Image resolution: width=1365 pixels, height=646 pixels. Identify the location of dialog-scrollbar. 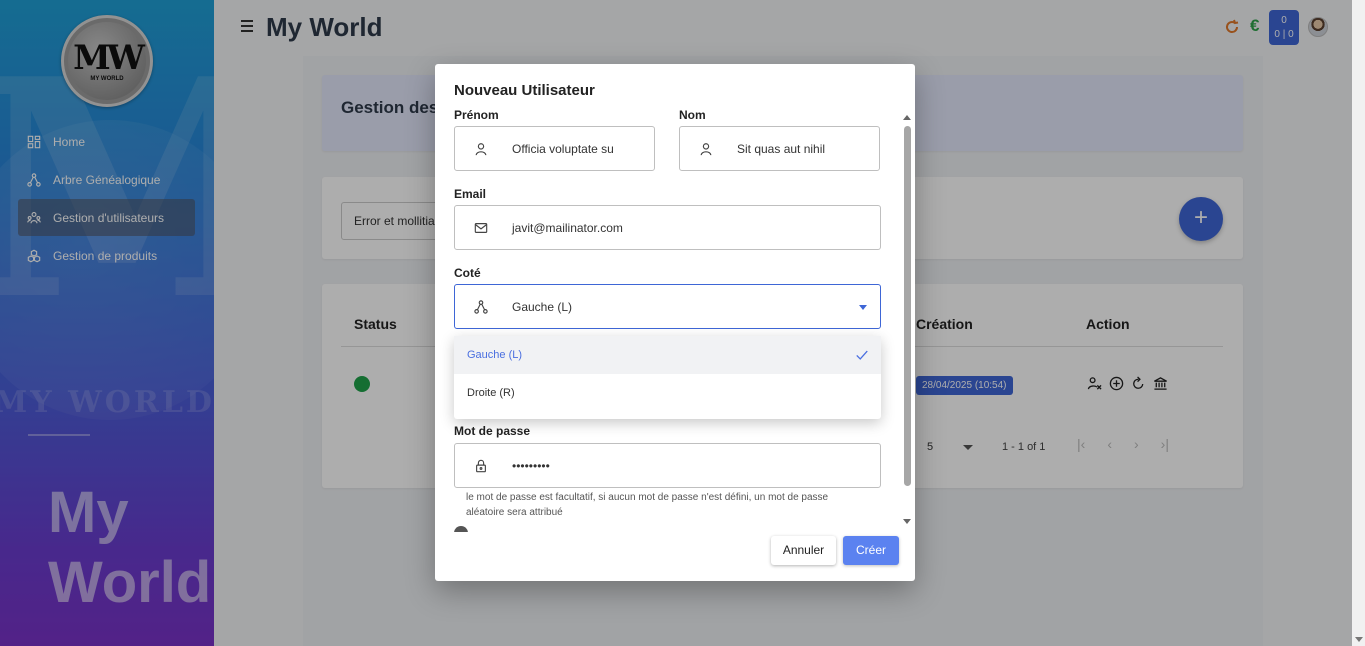
(907, 318).